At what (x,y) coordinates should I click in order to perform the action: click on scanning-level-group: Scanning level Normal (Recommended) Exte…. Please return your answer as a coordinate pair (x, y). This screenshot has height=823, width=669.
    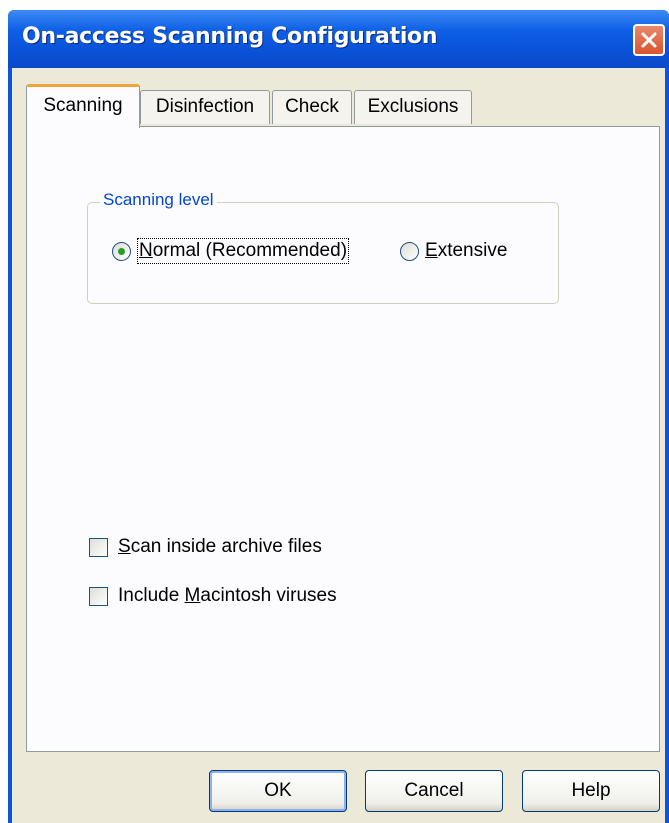
    Looking at the image, I should click on (323, 247).